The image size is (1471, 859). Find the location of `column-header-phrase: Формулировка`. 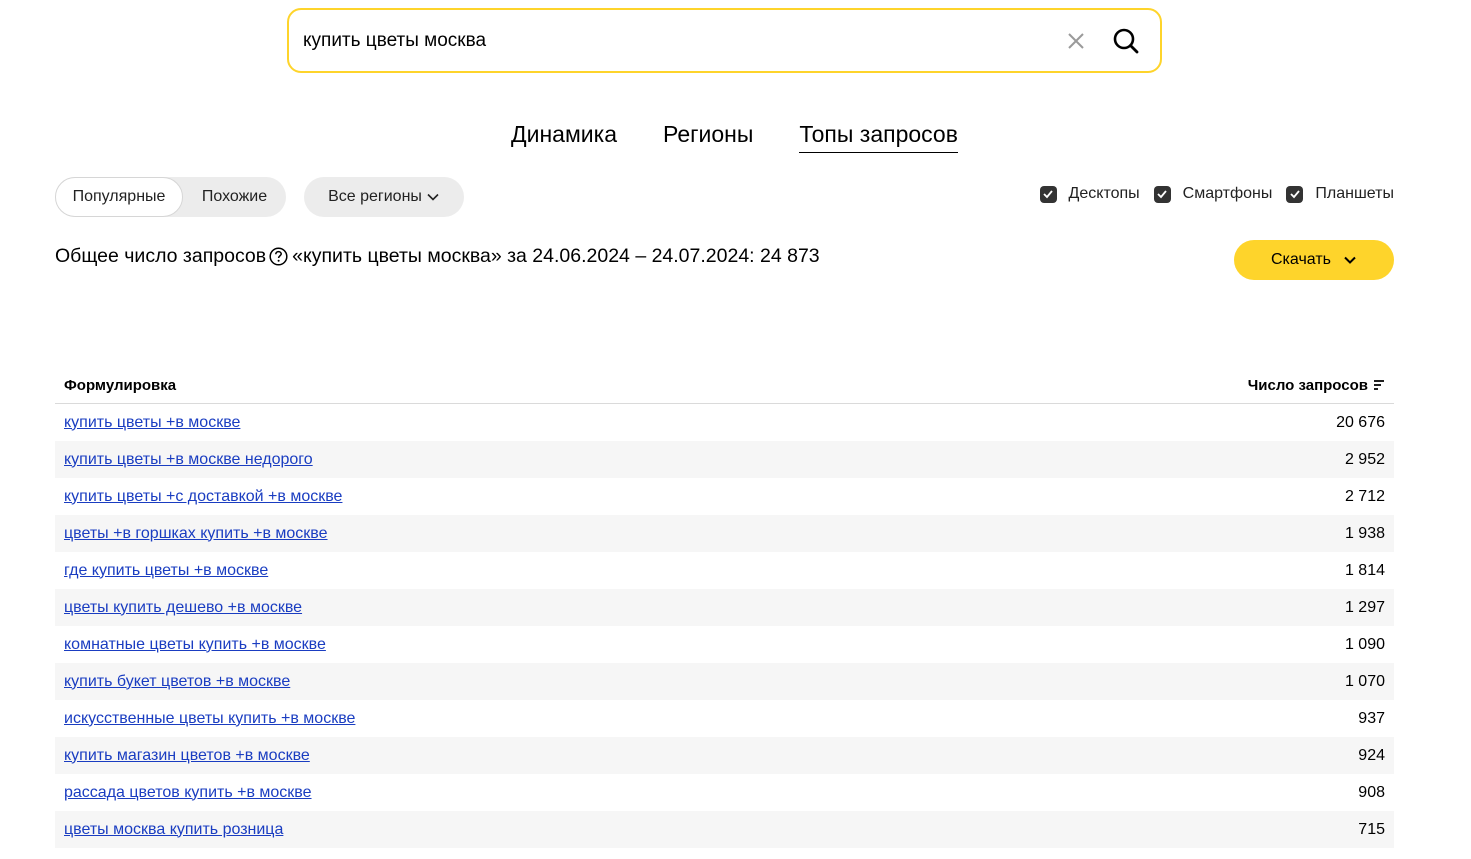

column-header-phrase: Формулировка is located at coordinates (120, 385).